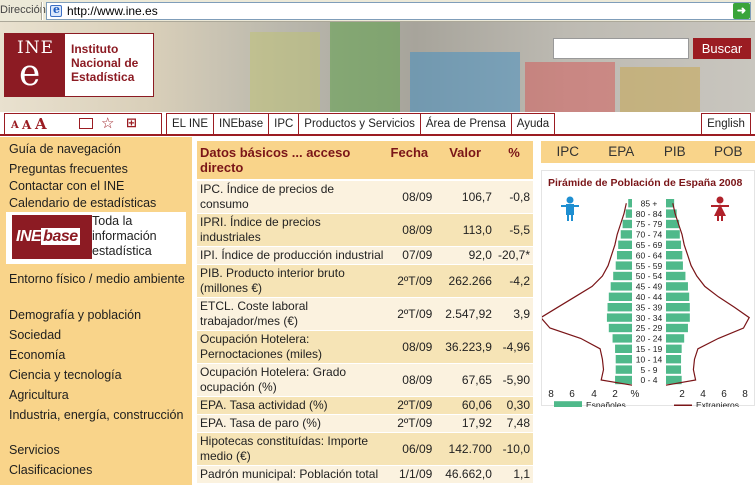 This screenshot has width=755, height=485. What do you see at coordinates (621, 48) in the screenshot?
I see `search-input` at bounding box center [621, 48].